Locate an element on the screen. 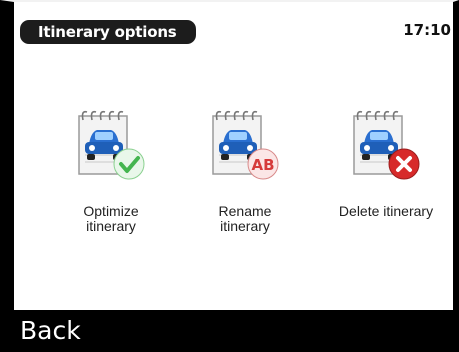 The height and width of the screenshot is (352, 459). page-title: Itinerary options is located at coordinates (108, 32).